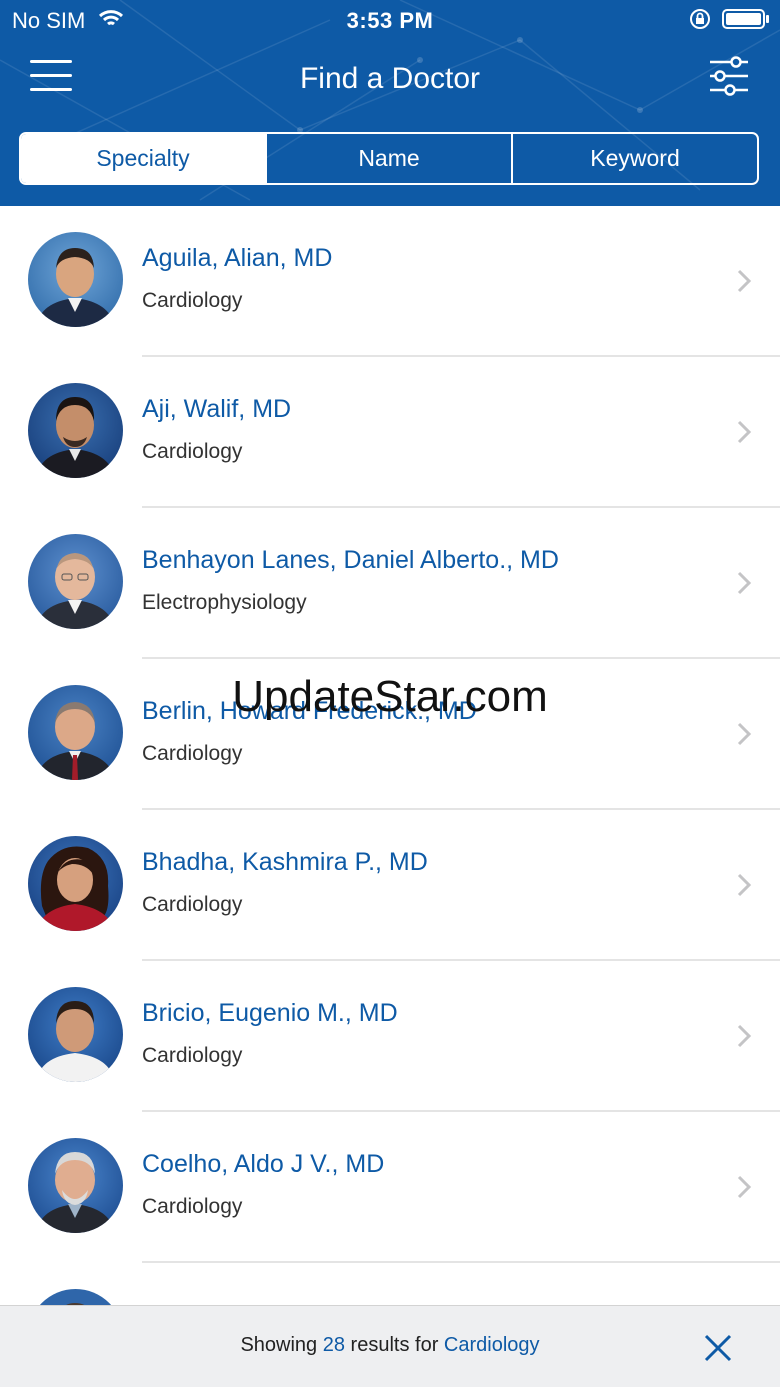 The height and width of the screenshot is (1387, 780). Describe the element at coordinates (390, 734) in the screenshot. I see `doctor-row: Berlin, Howard Frederick., MD Cardiology` at that location.